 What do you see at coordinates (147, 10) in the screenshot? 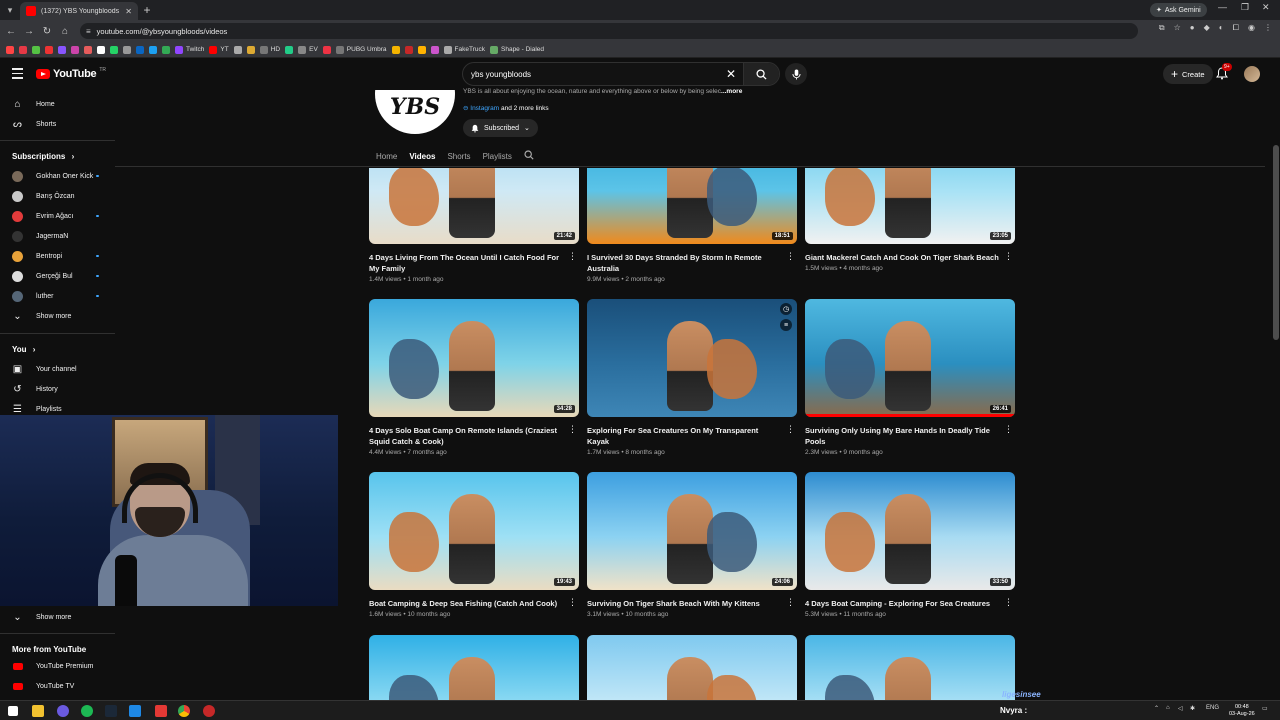
I see `new-tab-button: +` at bounding box center [147, 10].